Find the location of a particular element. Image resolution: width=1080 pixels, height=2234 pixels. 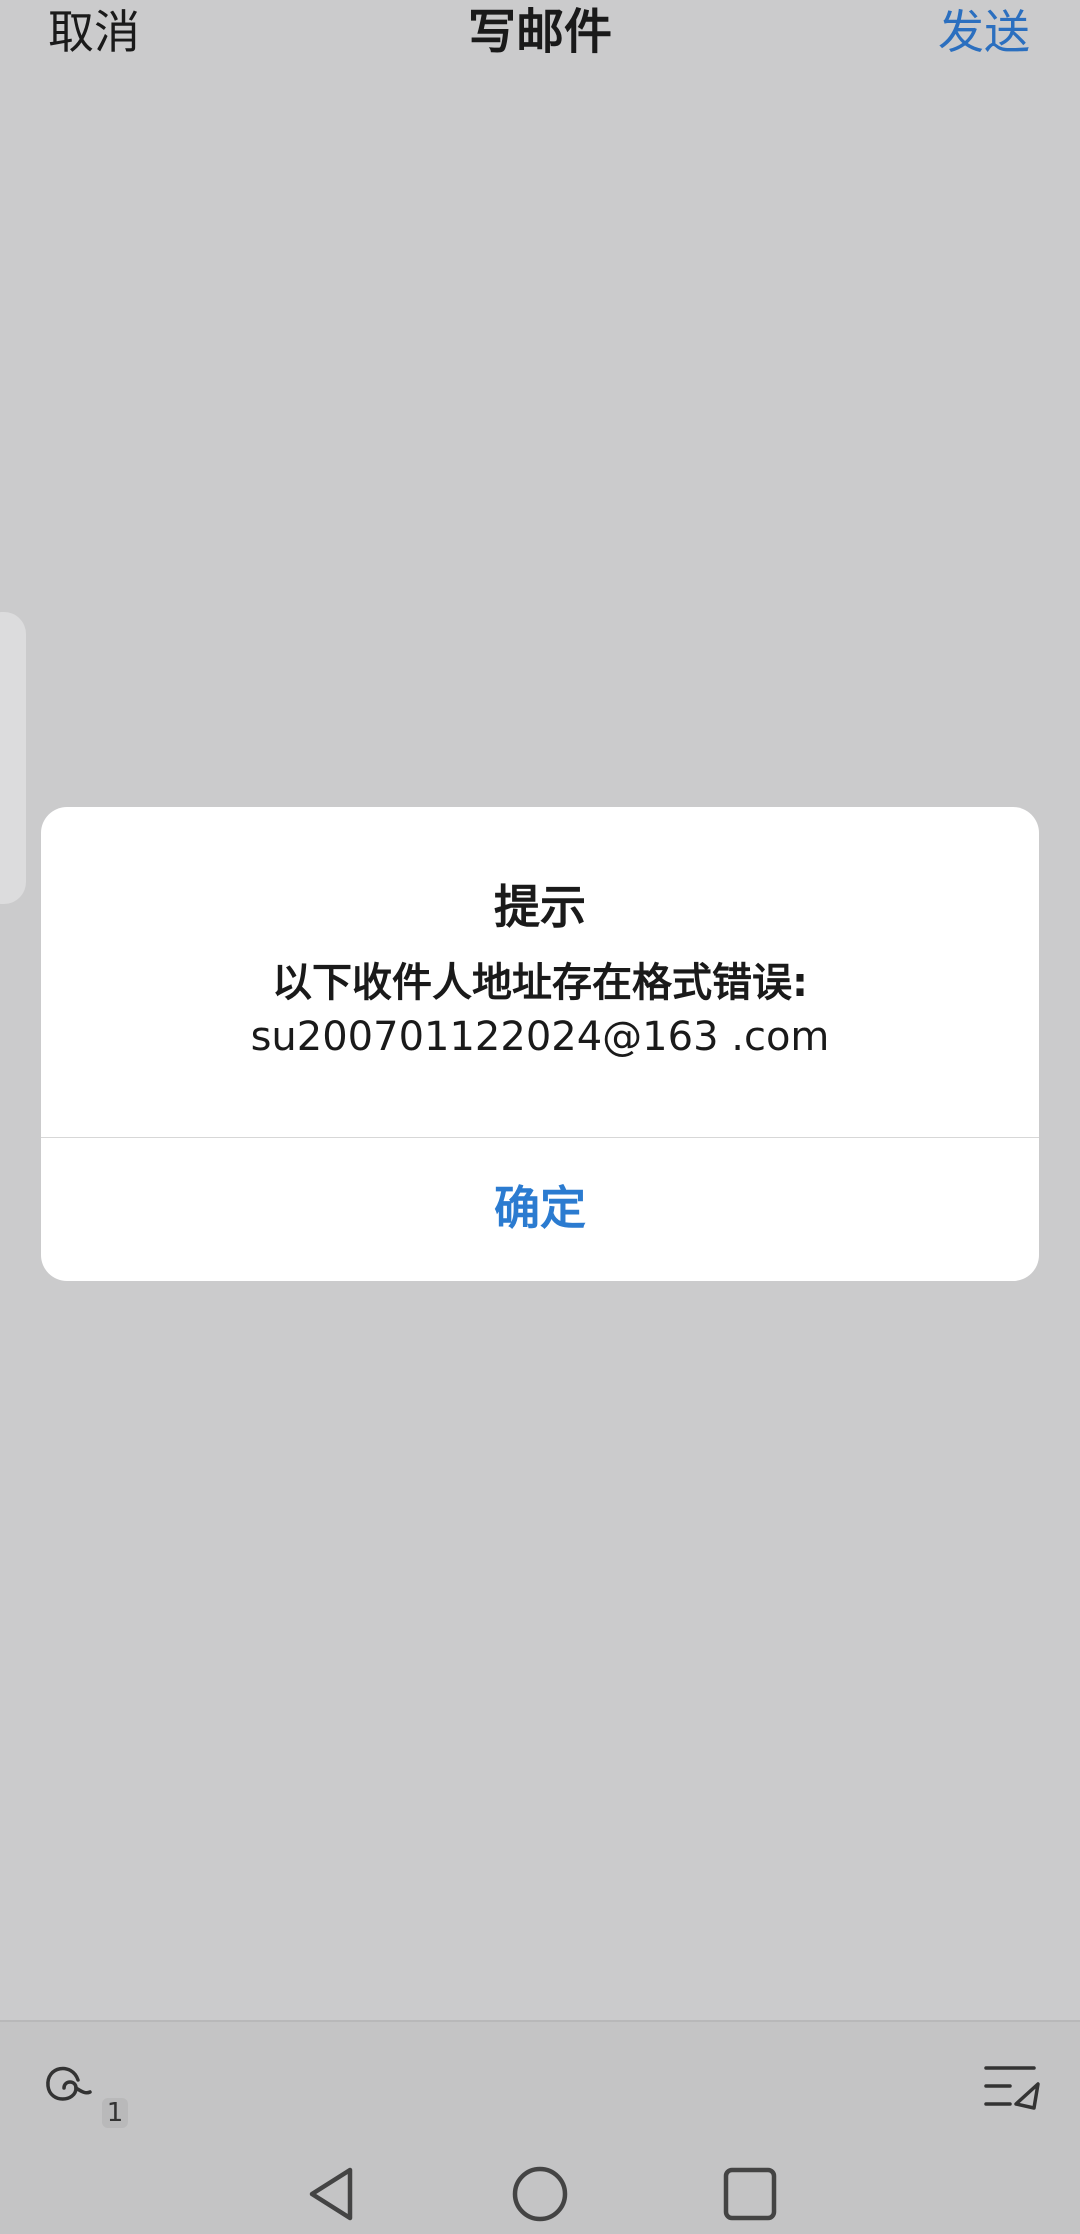

nav-back-button is located at coordinates (332, 2194).